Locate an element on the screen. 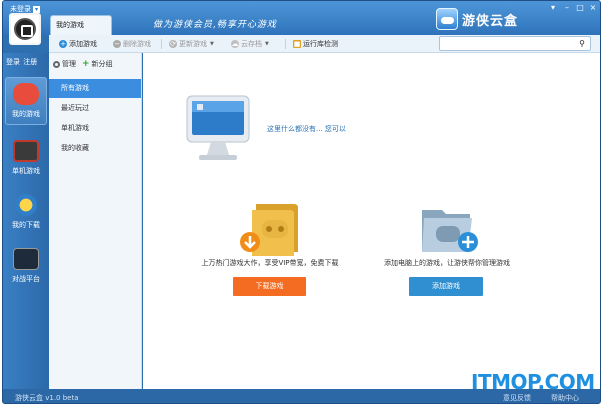  title-bar: 未登录 ▾ 我的游戏 做为游侠会员,畅享开心游戏 游侠云盒 ▾ – □ × is located at coordinates (301, 23).